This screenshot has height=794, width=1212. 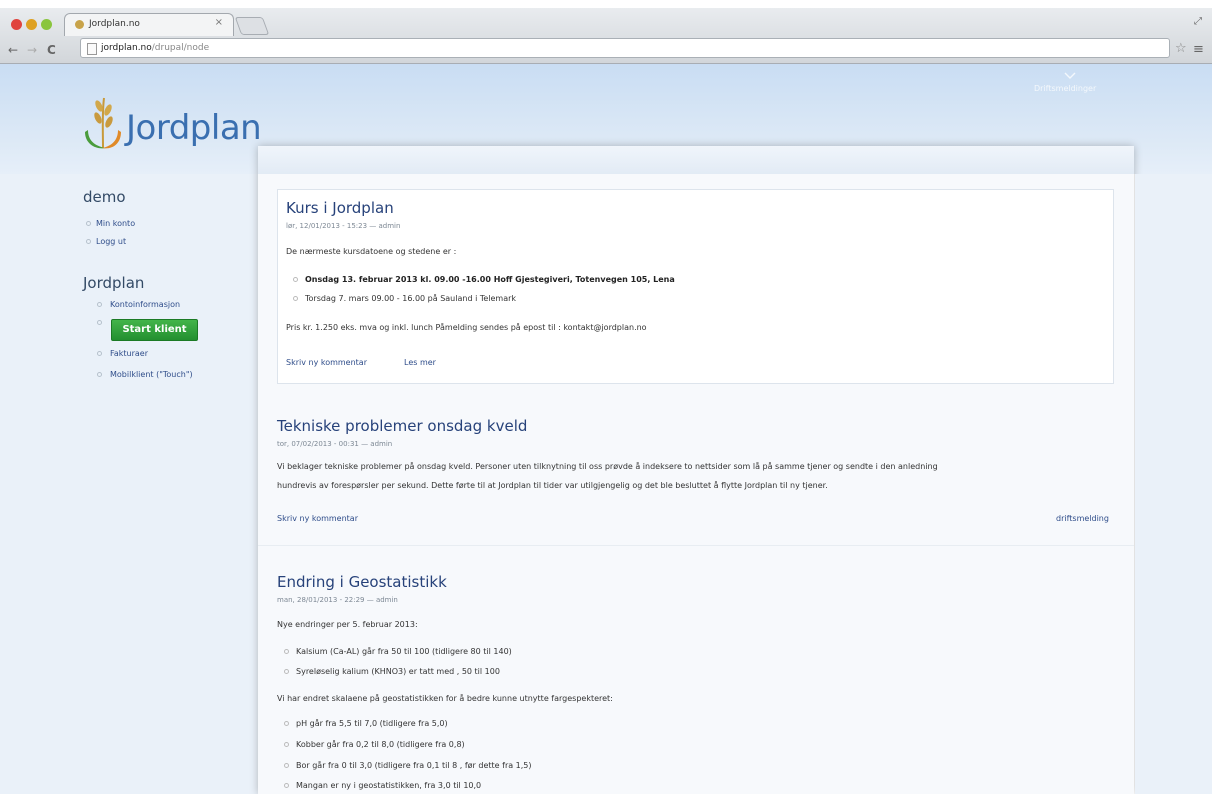 I want to click on browser-tab: Jordplan.no ×, so click(x=149, y=24).